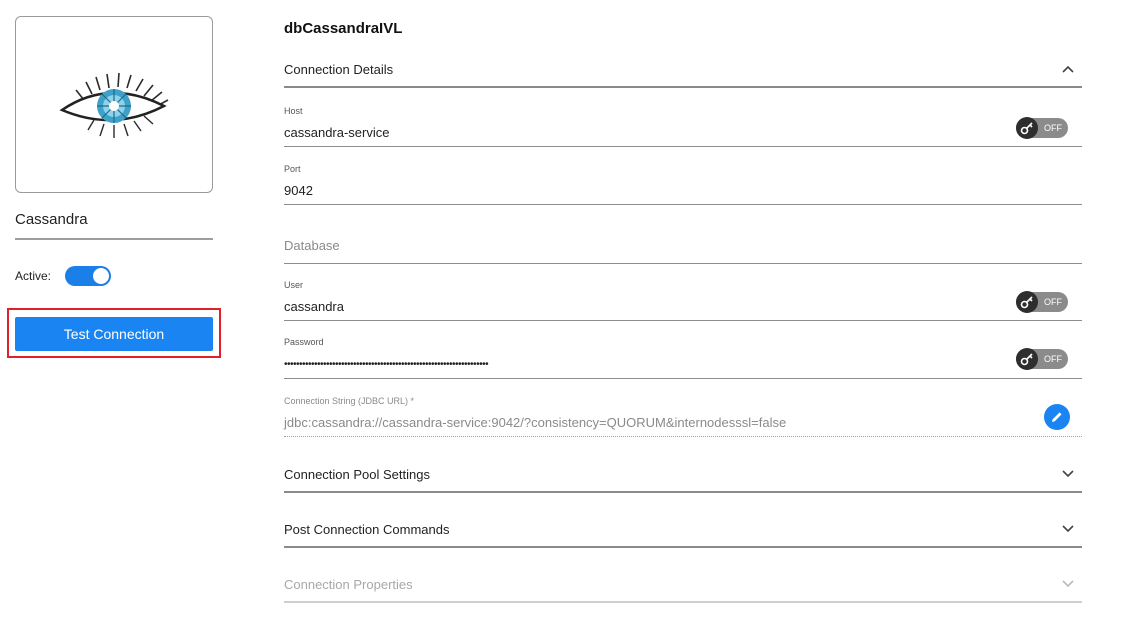  Describe the element at coordinates (304, 342) in the screenshot. I see `password-label: Password` at that location.